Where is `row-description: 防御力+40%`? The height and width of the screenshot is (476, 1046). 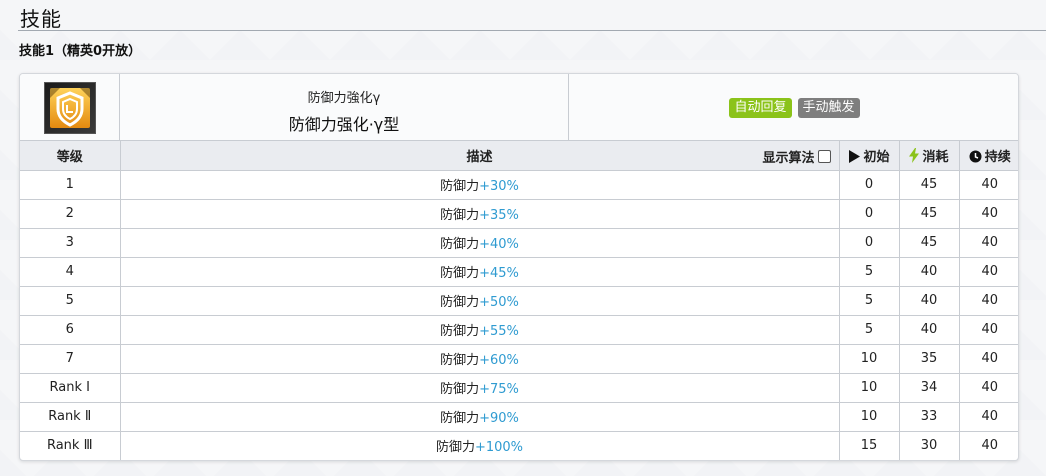 row-description: 防御力+40% is located at coordinates (480, 243).